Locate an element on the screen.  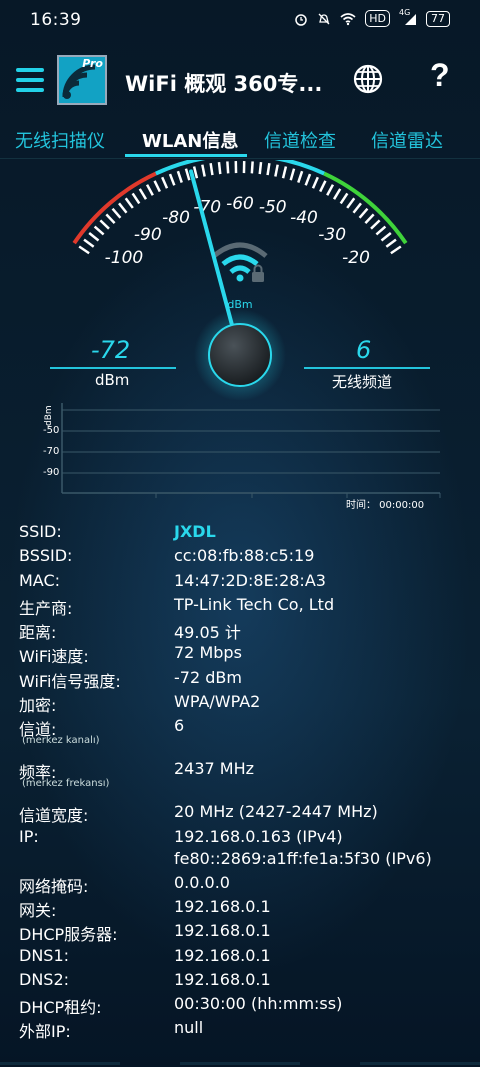
info-row-speed: WiFi速度: 72 Mbps is located at coordinates (244, 653).